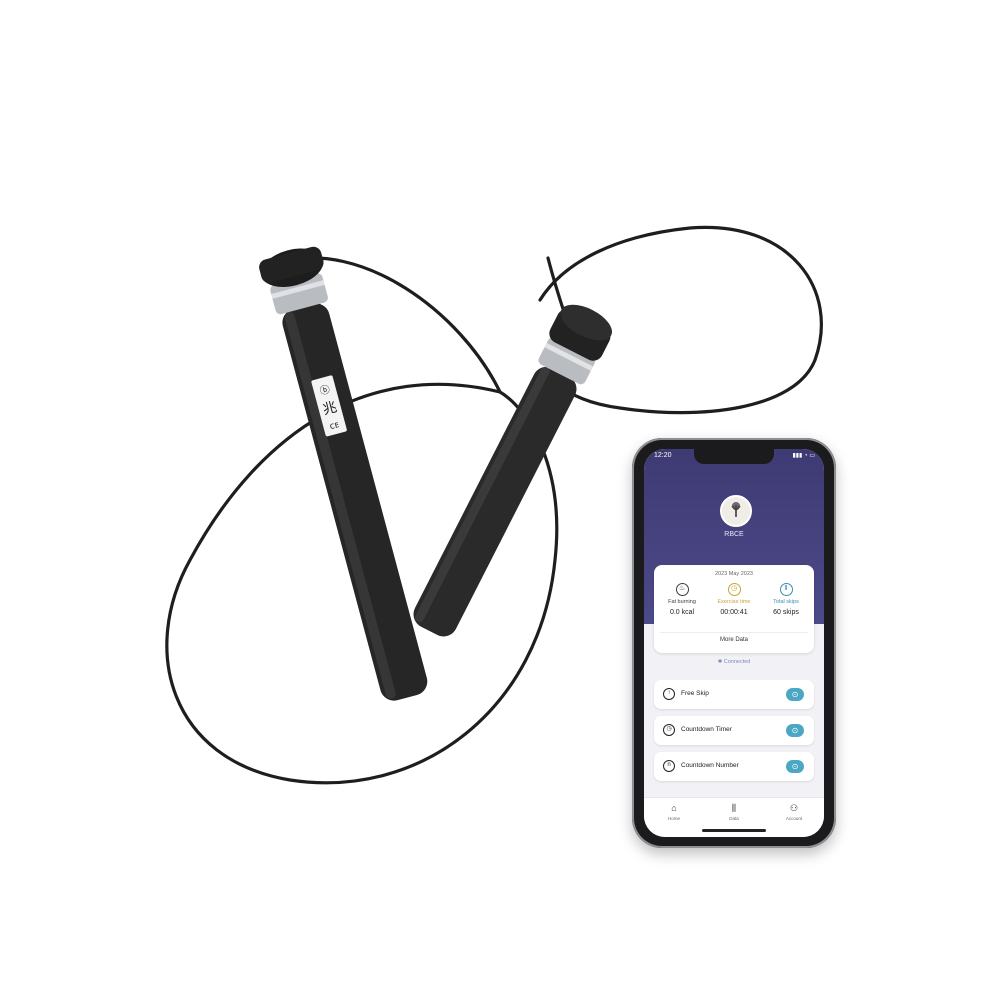  Describe the element at coordinates (674, 808) in the screenshot. I see `home-icon: ⌂` at that location.